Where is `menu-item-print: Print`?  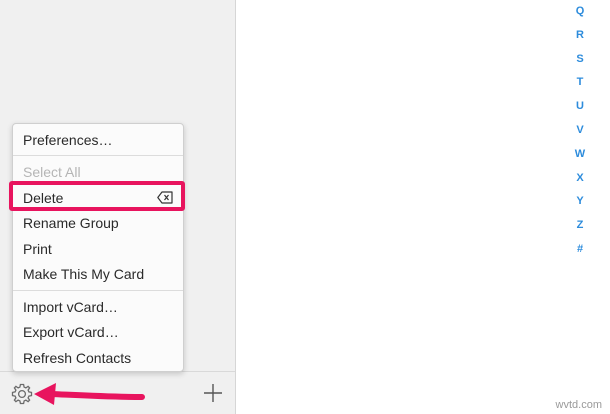 menu-item-print: Print is located at coordinates (98, 249).